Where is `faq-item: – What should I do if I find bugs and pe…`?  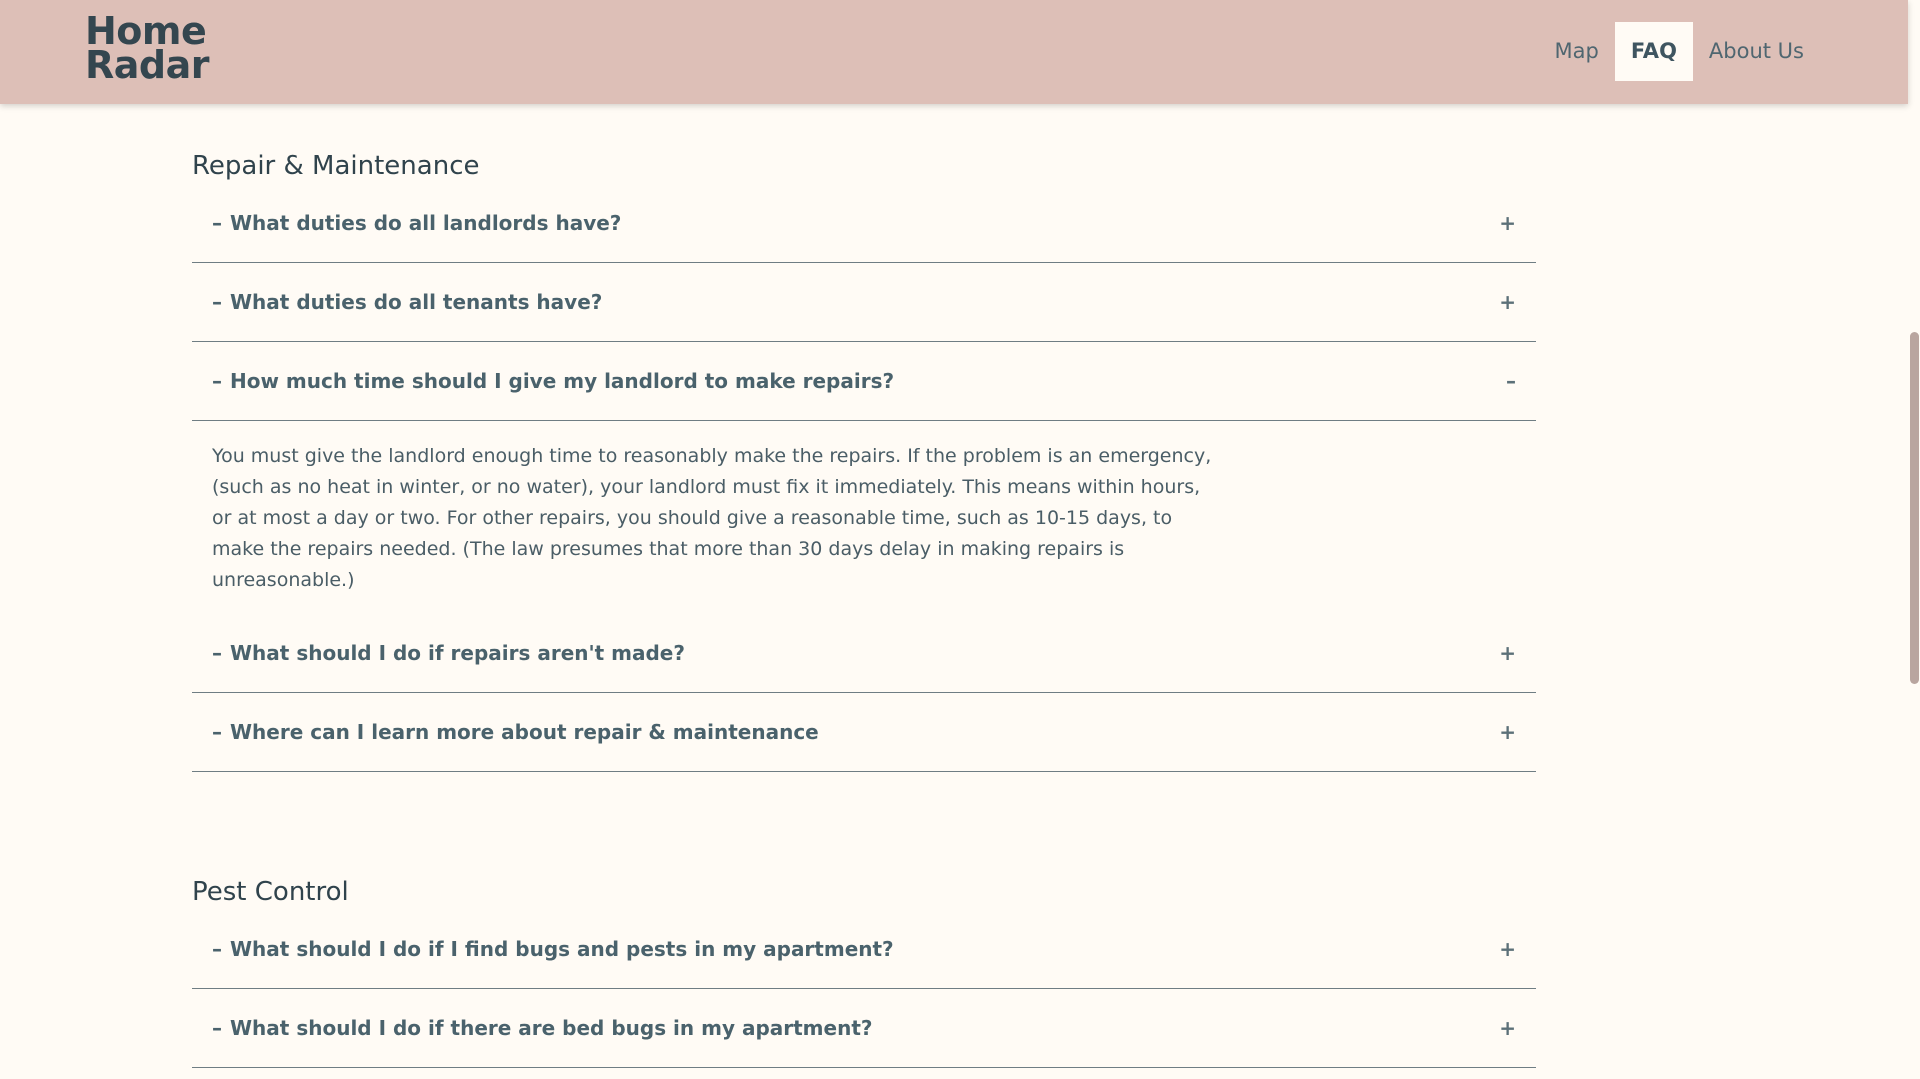 faq-item: – What should I do if I find bugs and pe… is located at coordinates (864, 949).